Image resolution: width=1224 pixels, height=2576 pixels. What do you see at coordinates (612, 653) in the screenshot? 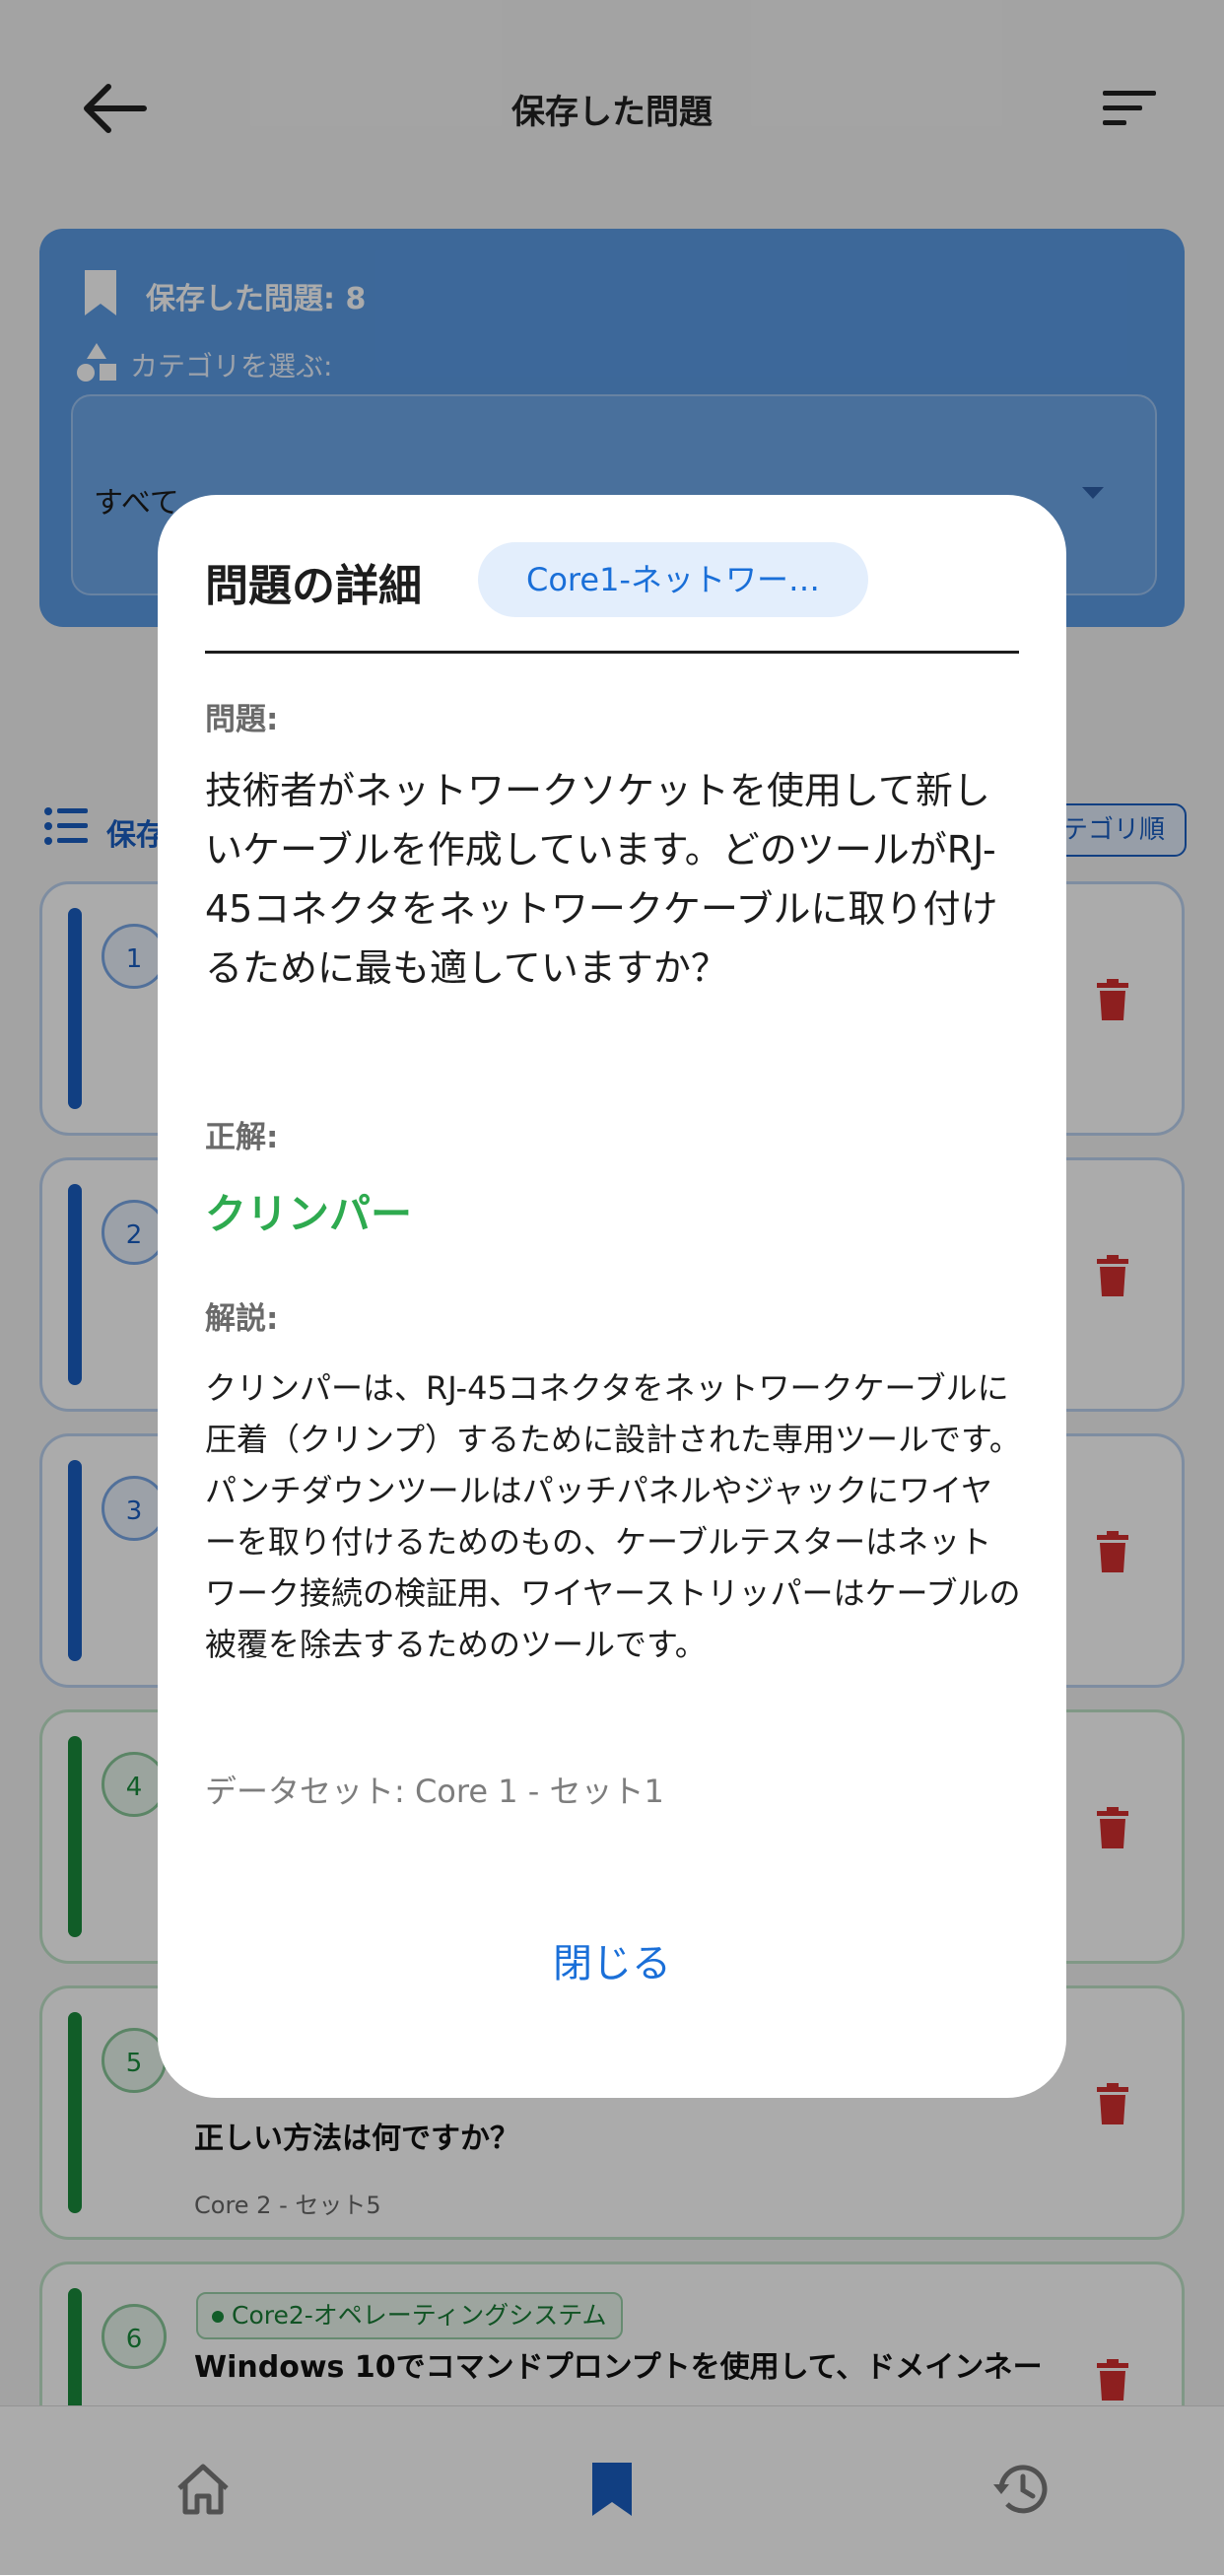
I see `title-divider` at bounding box center [612, 653].